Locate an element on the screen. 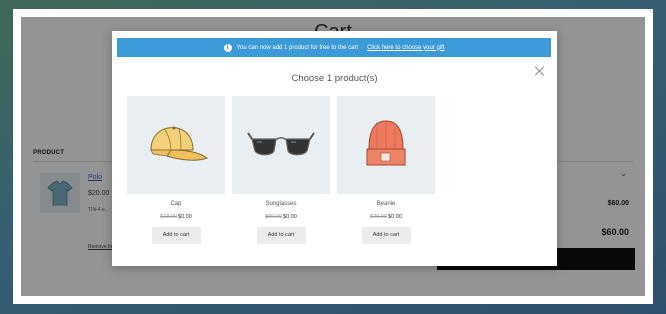  product-card-beanie: Beanie $20.00$0.00 Add to cart is located at coordinates (386, 170).